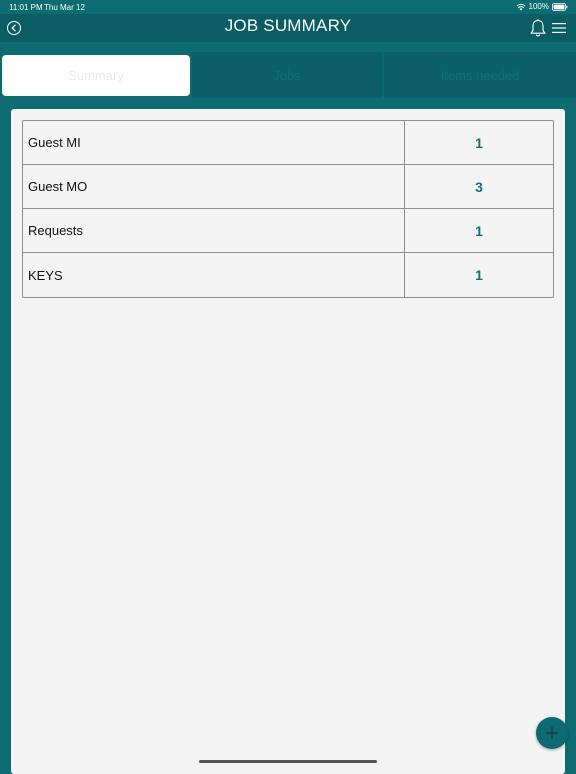 The height and width of the screenshot is (774, 576). I want to click on wifi-icon, so click(520, 6).